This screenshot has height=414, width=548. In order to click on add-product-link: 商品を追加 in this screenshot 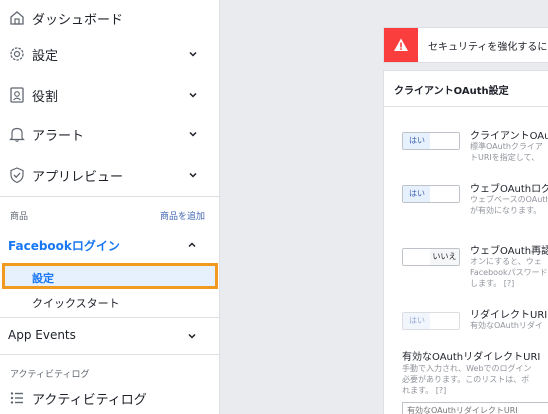, I will do `click(182, 215)`.